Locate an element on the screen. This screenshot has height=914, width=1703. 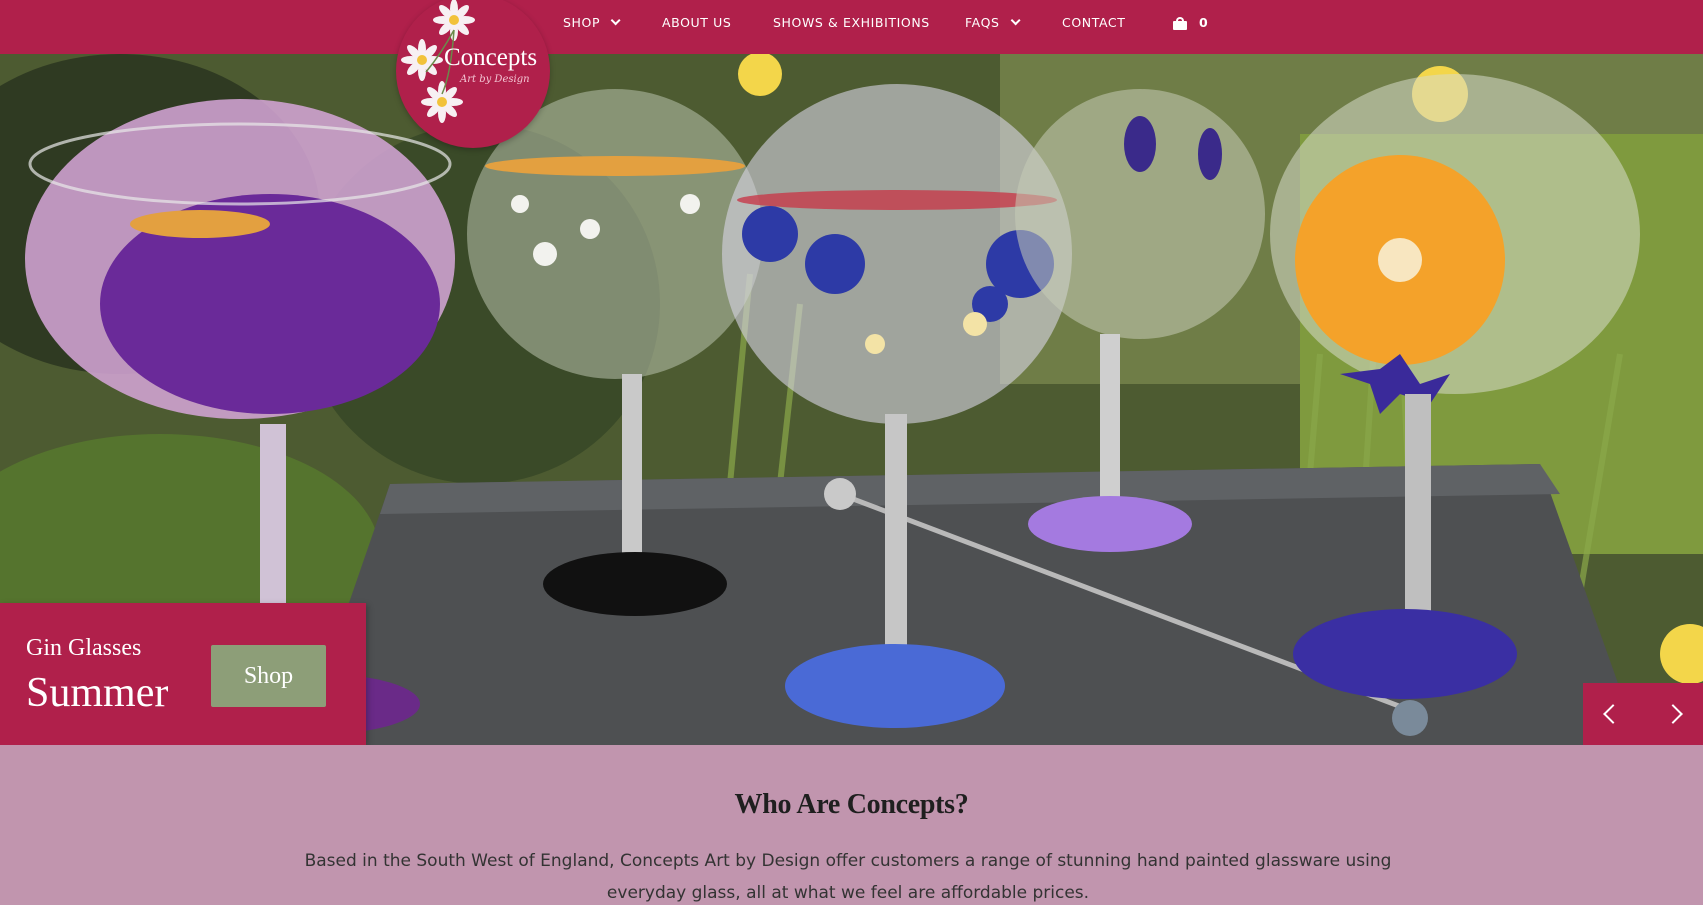
logo-wordmark: Concepts is located at coordinates (491, 57).